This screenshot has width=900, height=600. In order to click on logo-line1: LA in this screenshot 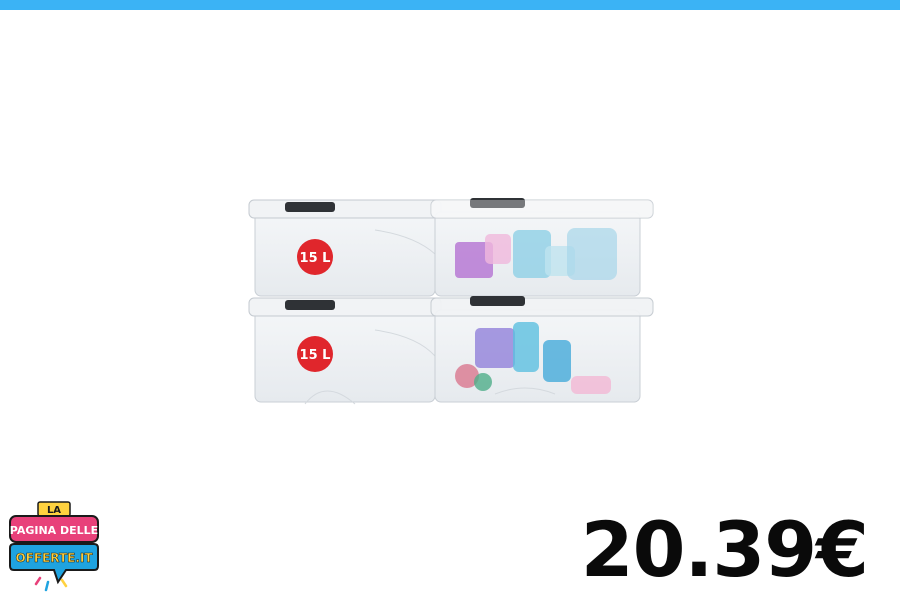, I will do `click(54, 510)`.